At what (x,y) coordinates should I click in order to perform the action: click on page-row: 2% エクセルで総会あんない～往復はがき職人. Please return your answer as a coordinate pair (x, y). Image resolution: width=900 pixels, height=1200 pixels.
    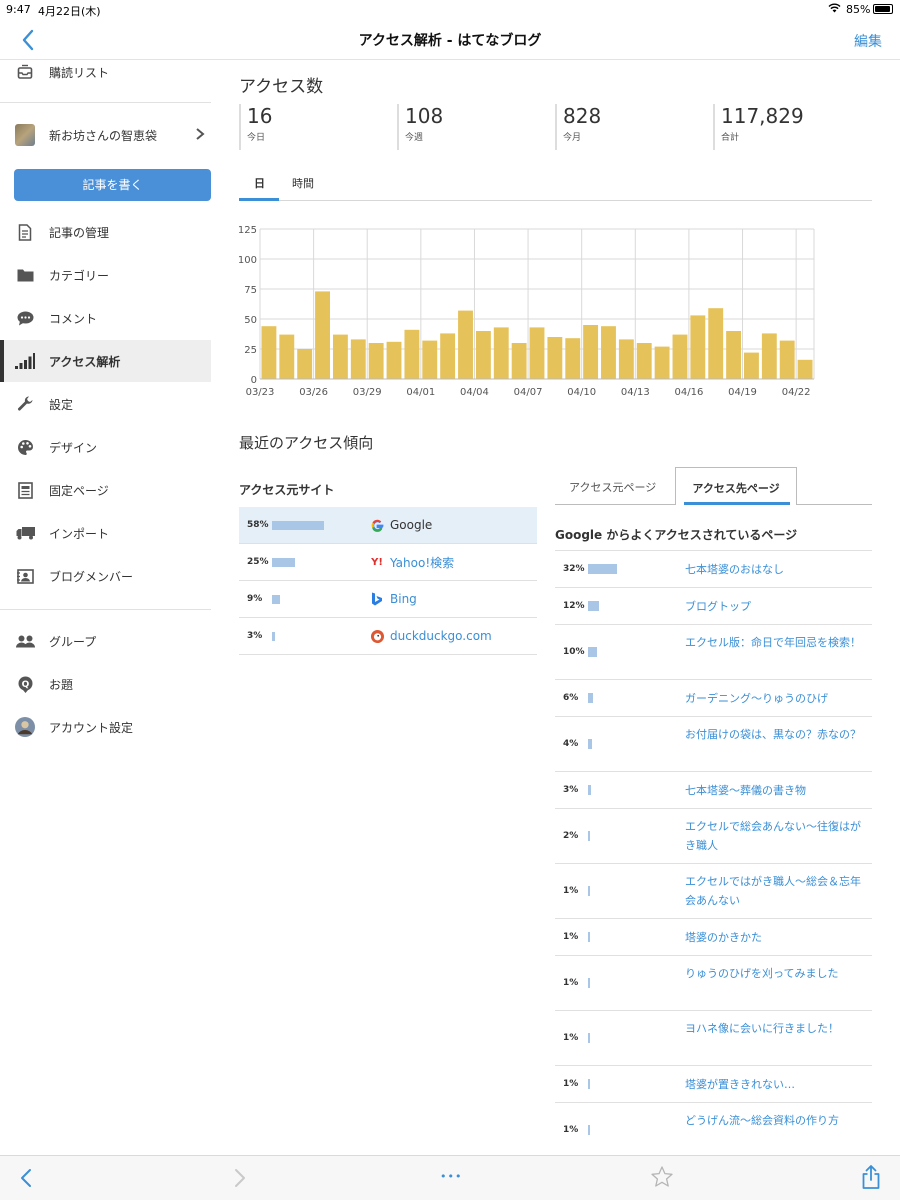
    Looking at the image, I should click on (713, 836).